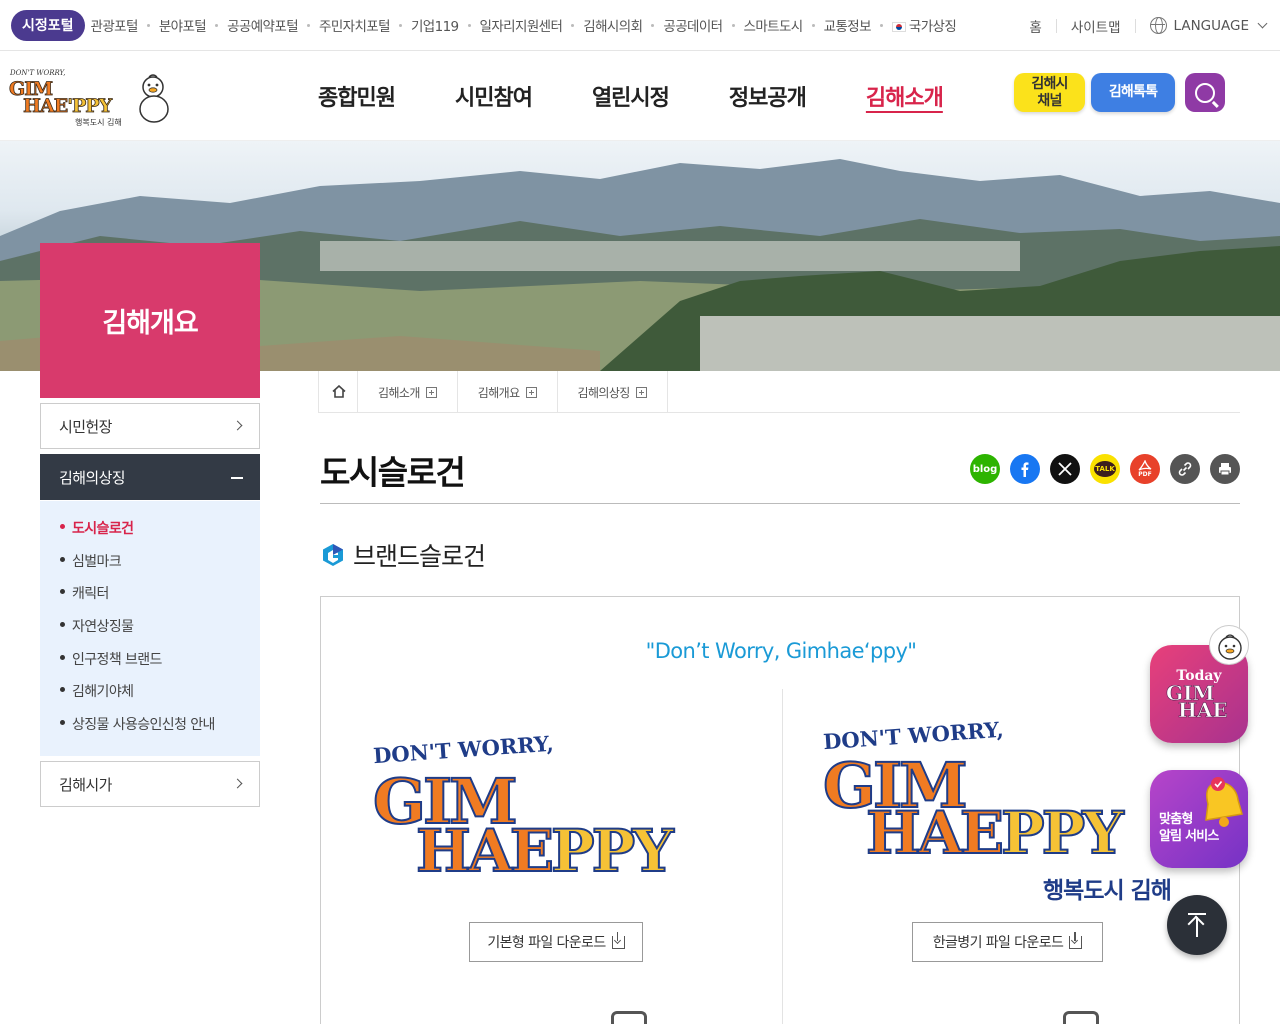  I want to click on share-pdf-button: PDF, so click(1145, 469).